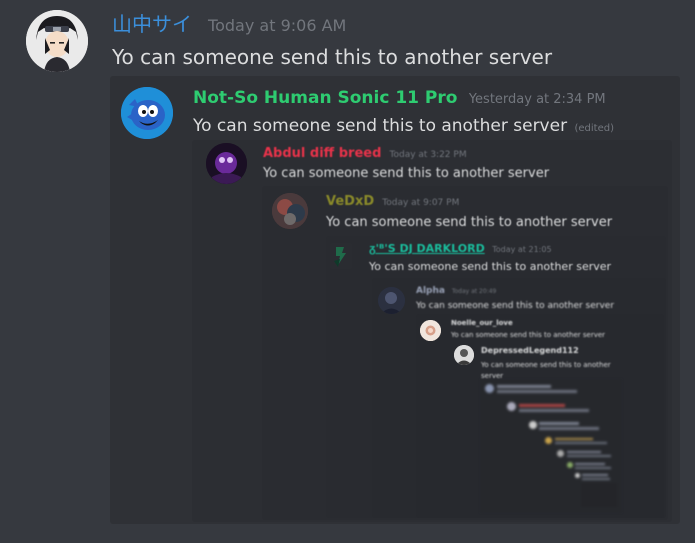  What do you see at coordinates (277, 25) in the screenshot?
I see `timestamp: Today at 9:06 AM` at bounding box center [277, 25].